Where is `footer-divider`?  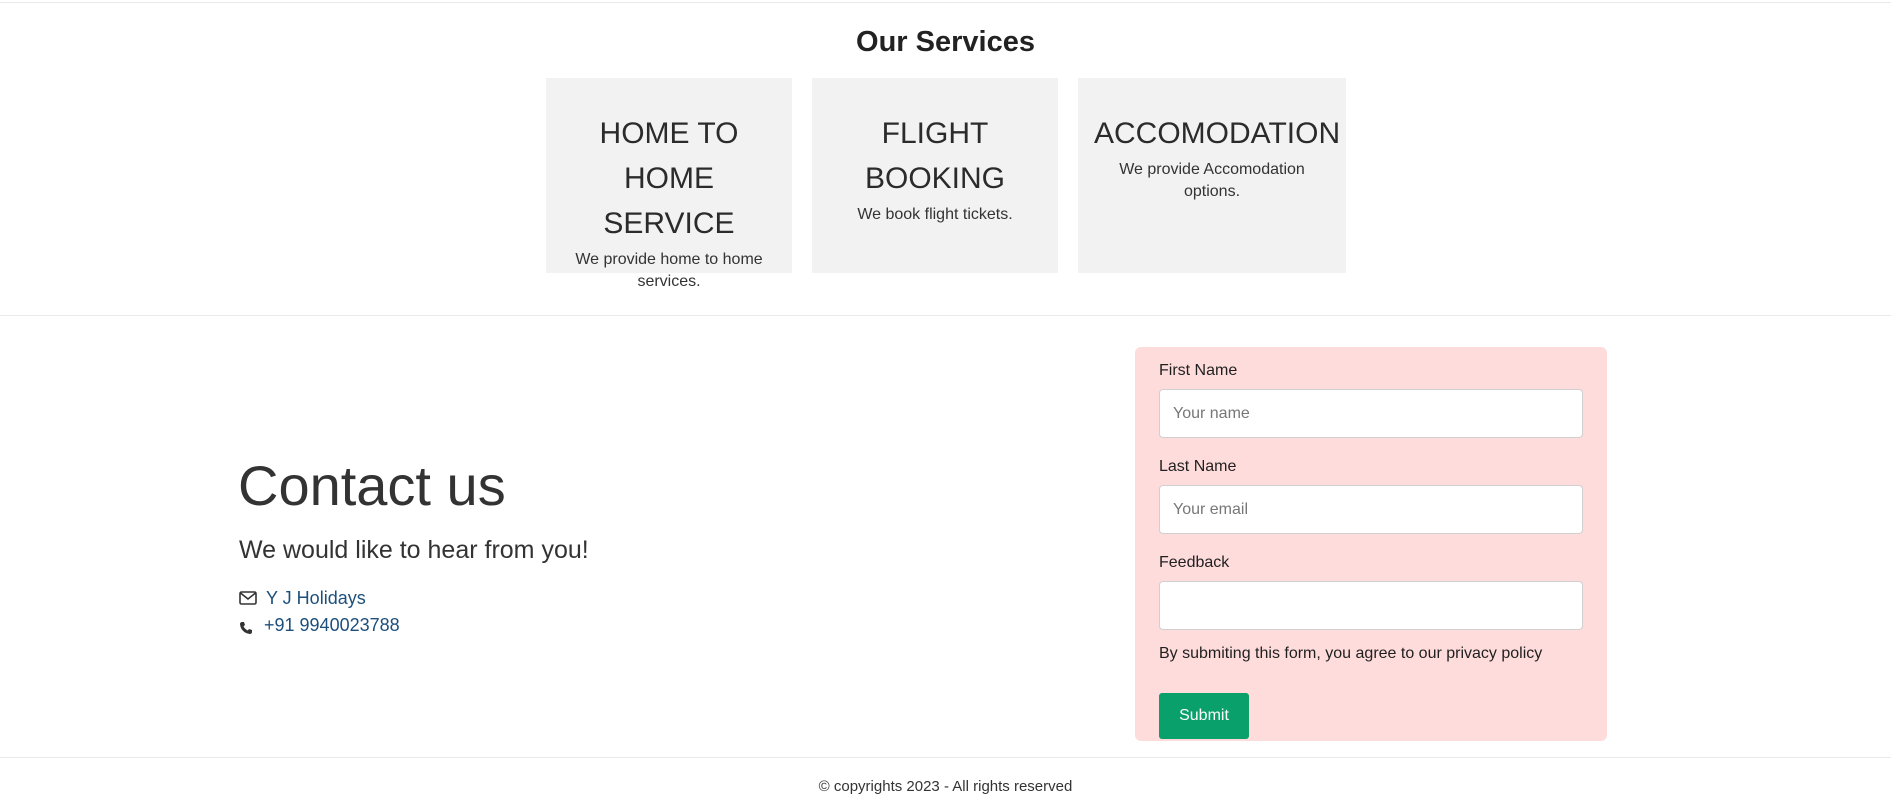 footer-divider is located at coordinates (945, 757).